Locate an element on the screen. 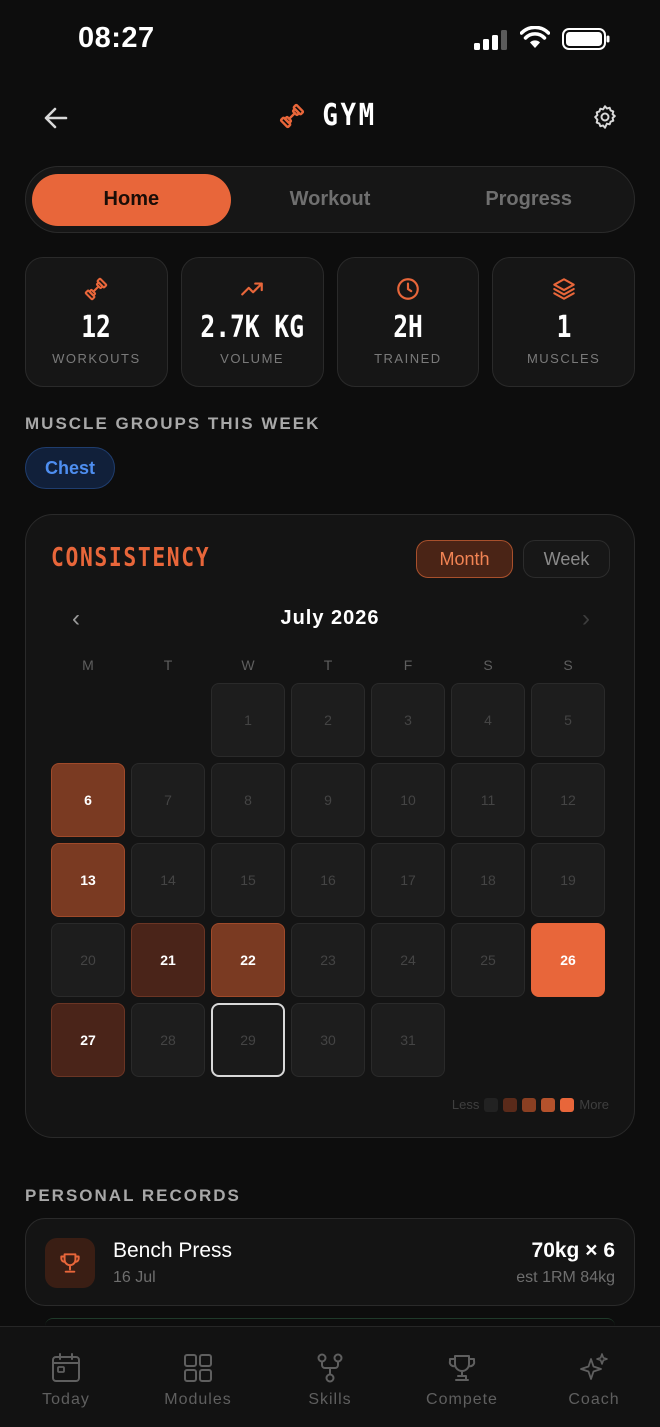 The width and height of the screenshot is (660, 1427). record-exercise-name: Bench Press is located at coordinates (173, 1250).